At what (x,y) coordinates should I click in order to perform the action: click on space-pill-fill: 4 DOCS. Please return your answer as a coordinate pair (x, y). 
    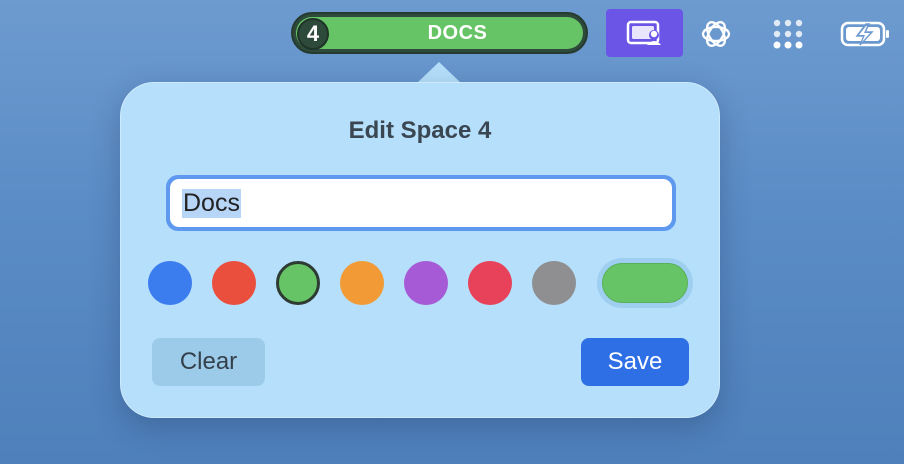
    Looking at the image, I should click on (439, 33).